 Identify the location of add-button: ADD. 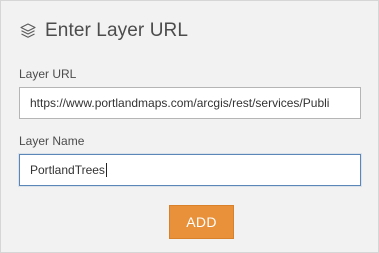
(201, 222).